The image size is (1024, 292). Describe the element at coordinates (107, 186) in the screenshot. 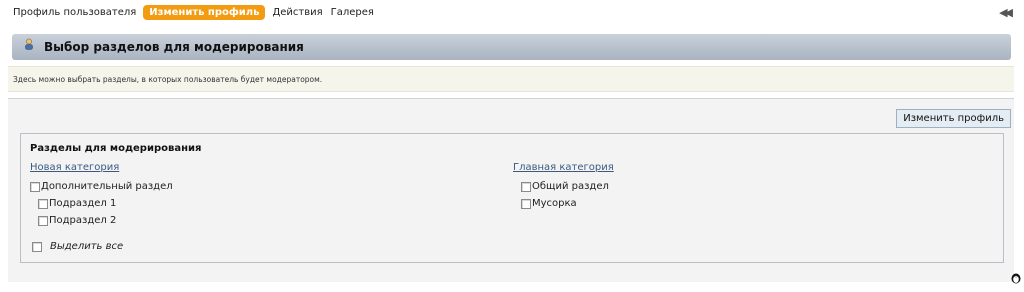

I see `forum-label: Дополнительный раздел` at that location.